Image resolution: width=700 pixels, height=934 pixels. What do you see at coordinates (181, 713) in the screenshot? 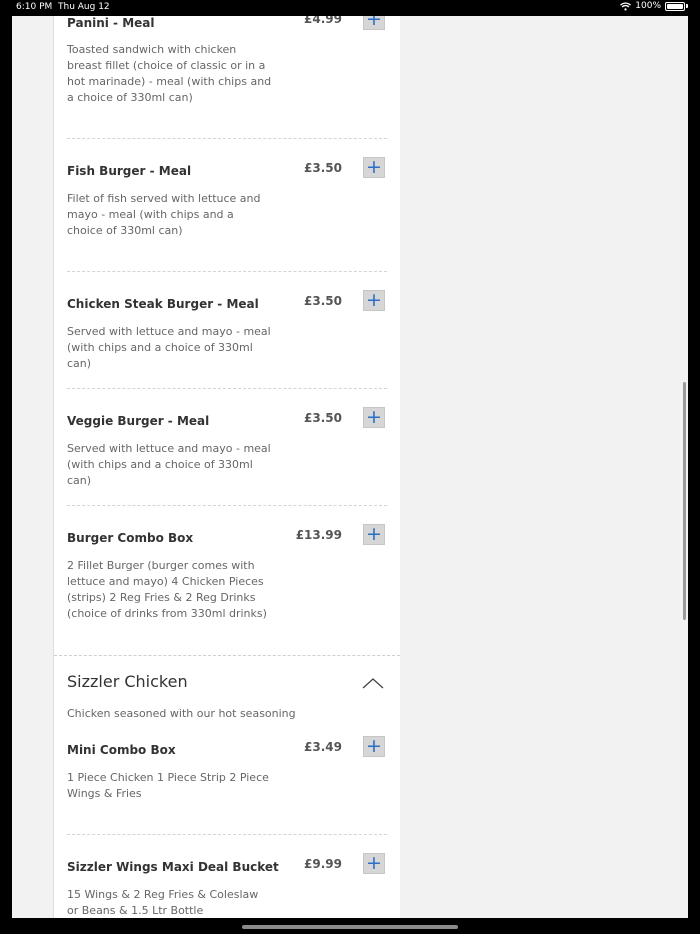
I see `section-subtitle: Chicken seasoned with our hot seasoning` at bounding box center [181, 713].